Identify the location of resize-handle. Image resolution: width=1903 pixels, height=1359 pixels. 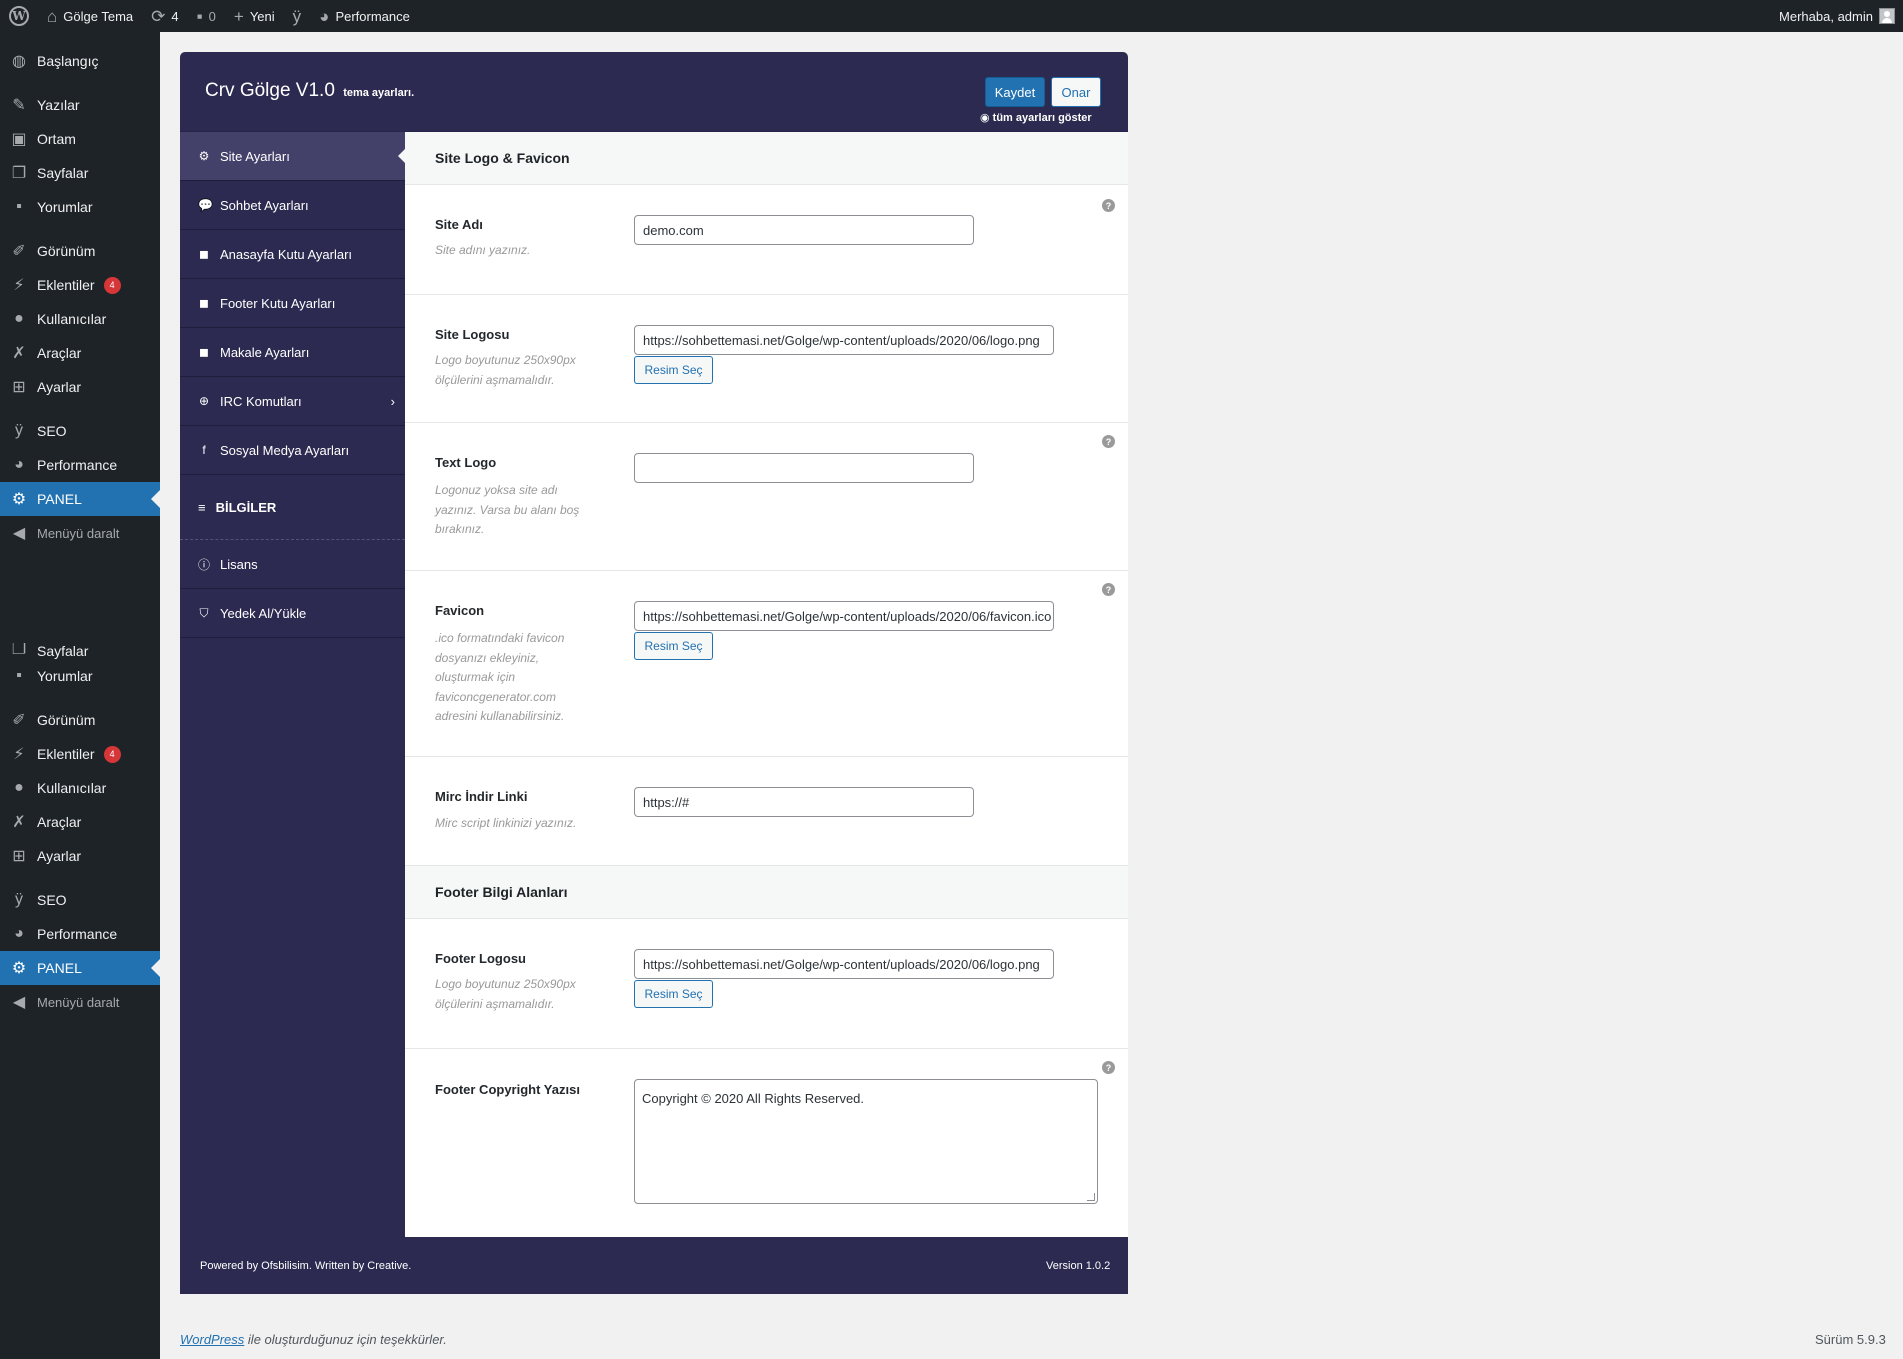
(1091, 1197).